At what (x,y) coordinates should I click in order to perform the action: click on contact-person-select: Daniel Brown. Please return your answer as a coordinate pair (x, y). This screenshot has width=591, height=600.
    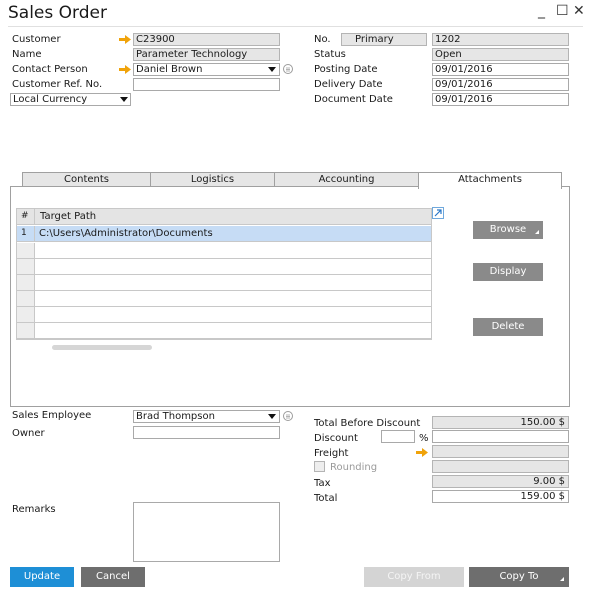
    Looking at the image, I should click on (206, 69).